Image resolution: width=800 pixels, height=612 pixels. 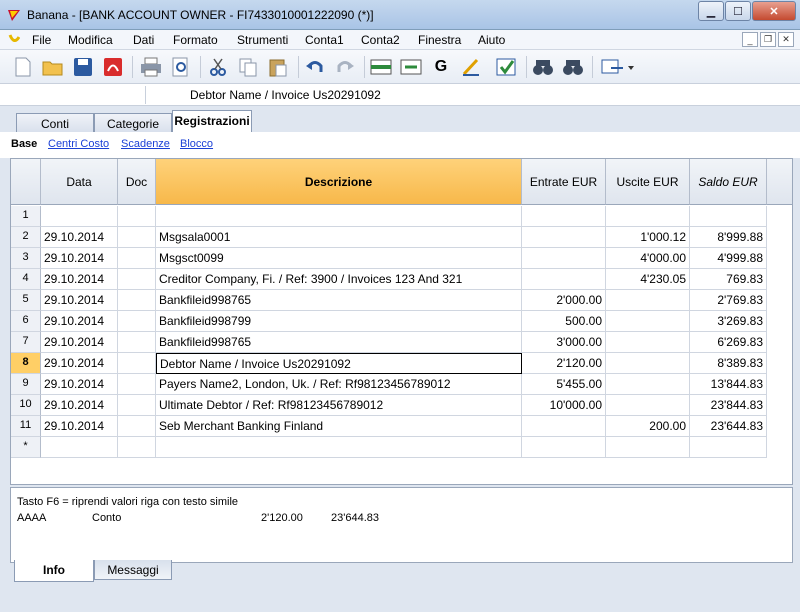 I want to click on minimize-button: ▁, so click(x=711, y=11).